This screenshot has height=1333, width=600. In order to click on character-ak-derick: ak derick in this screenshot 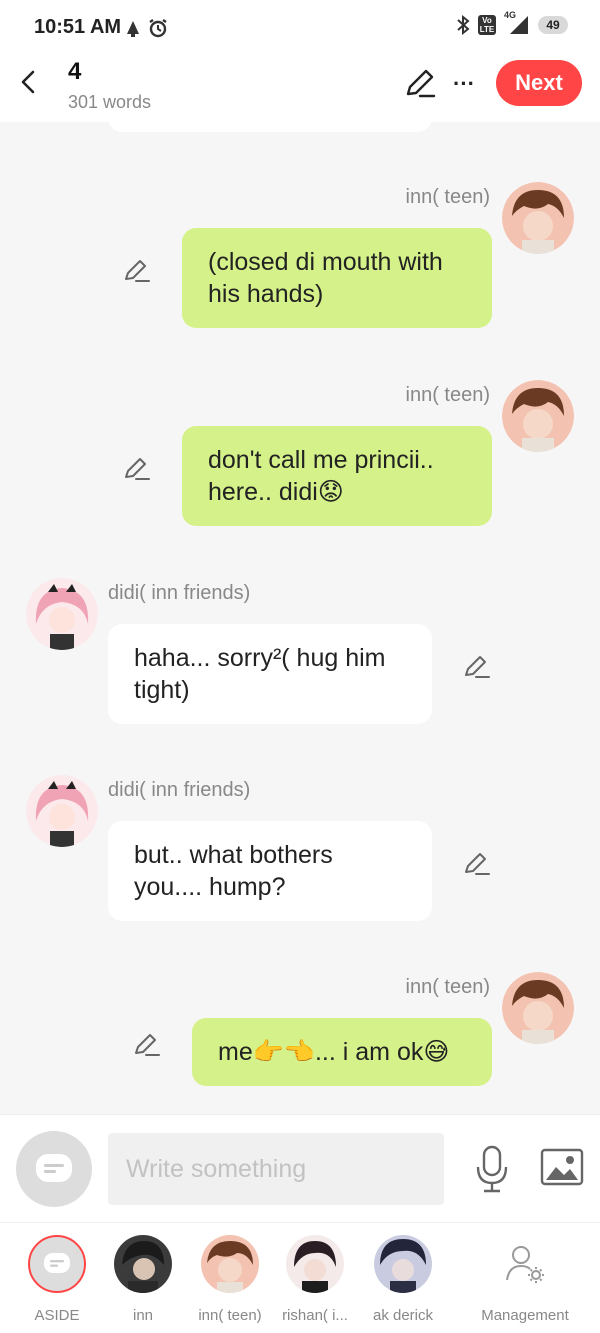, I will do `click(403, 1279)`.